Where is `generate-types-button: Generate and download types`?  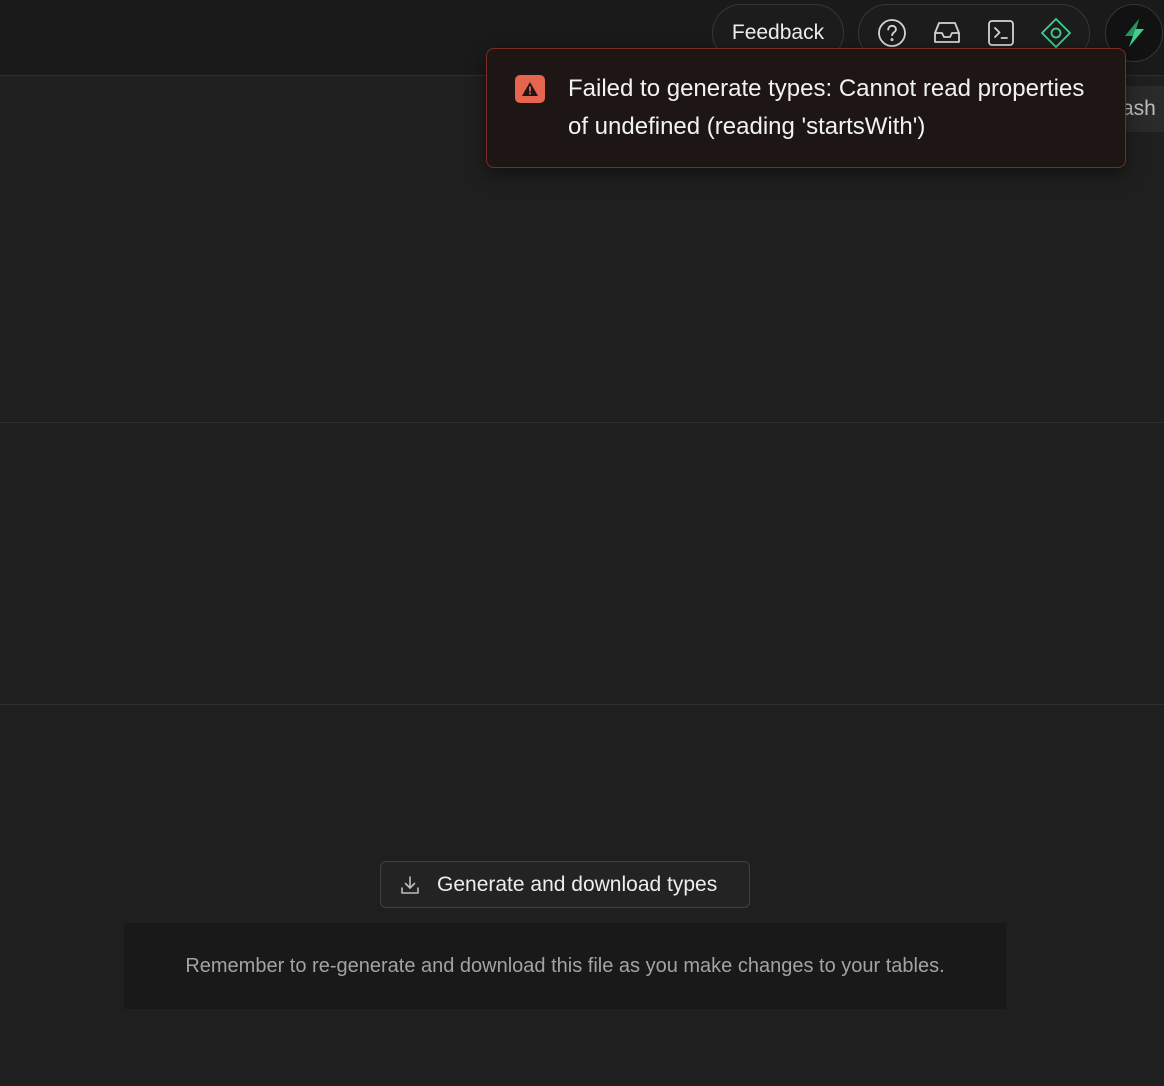 generate-types-button: Generate and download types is located at coordinates (565, 884).